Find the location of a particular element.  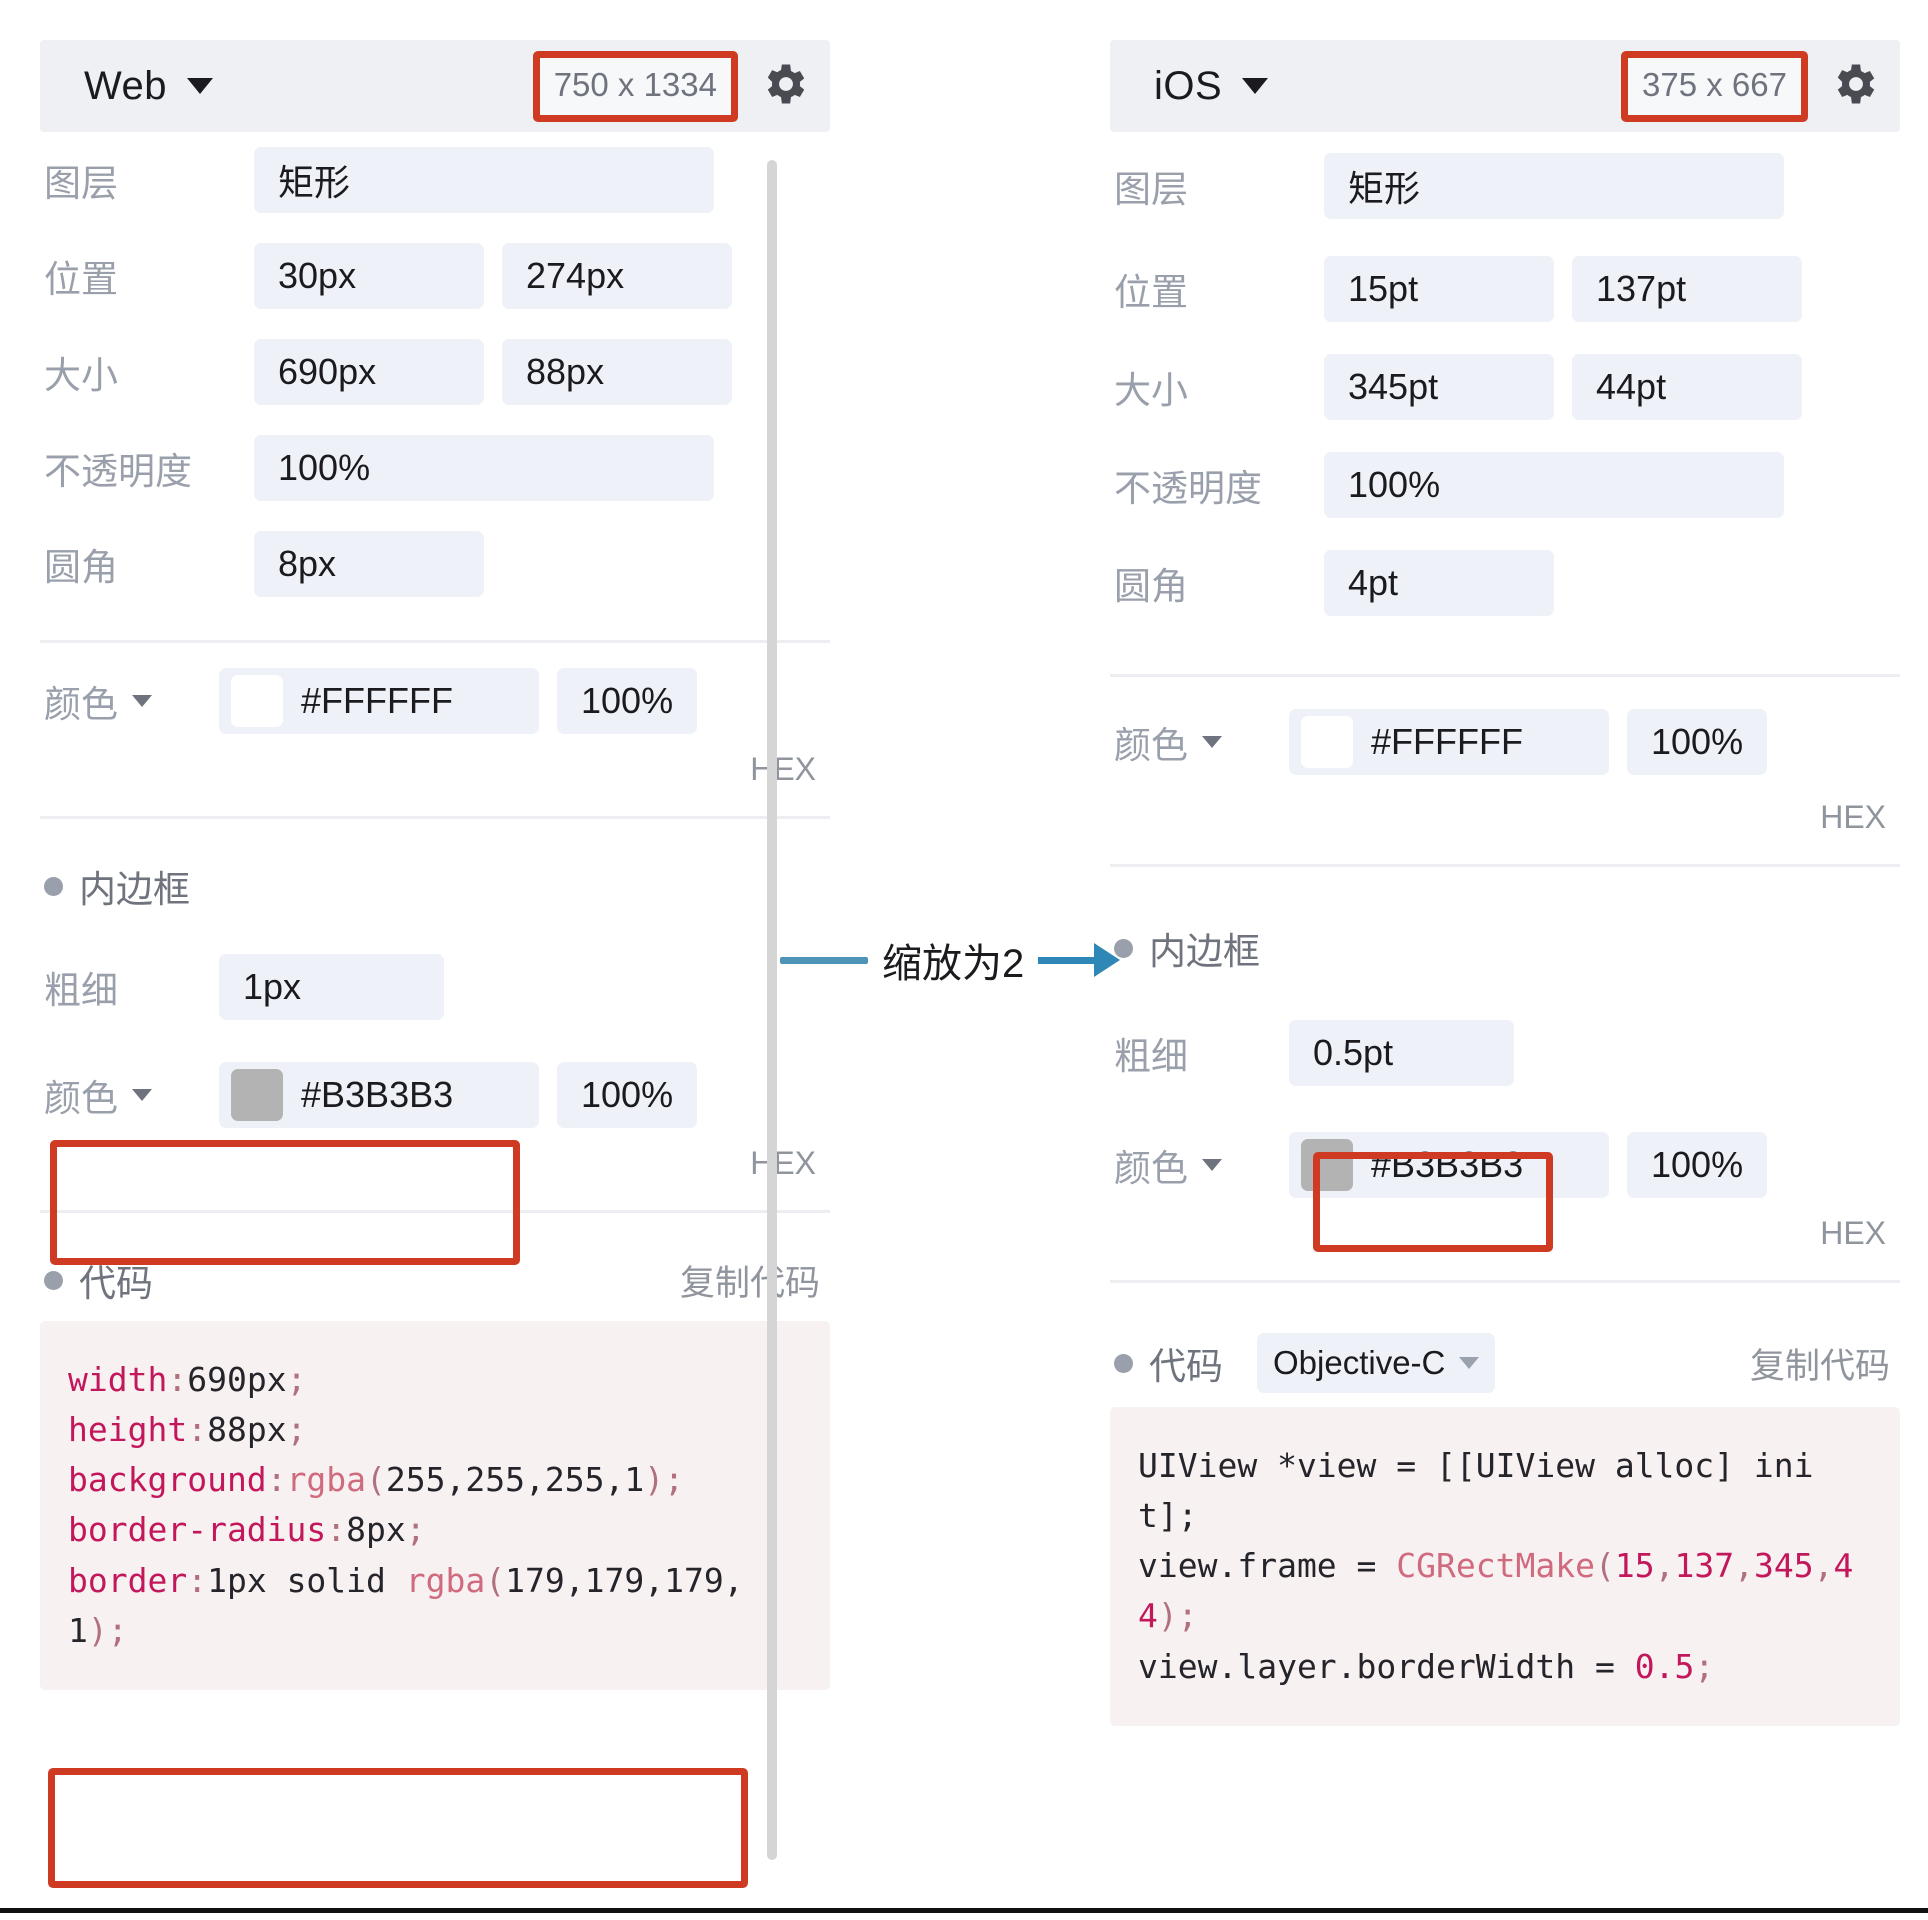

code-token: 1px solid is located at coordinates (306, 1580).